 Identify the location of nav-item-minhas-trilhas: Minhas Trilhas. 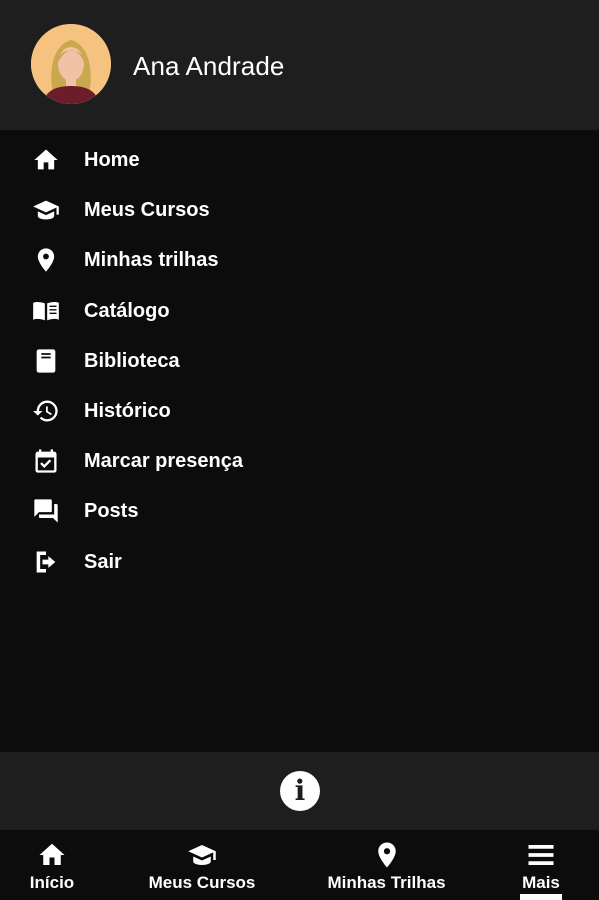
(386, 865).